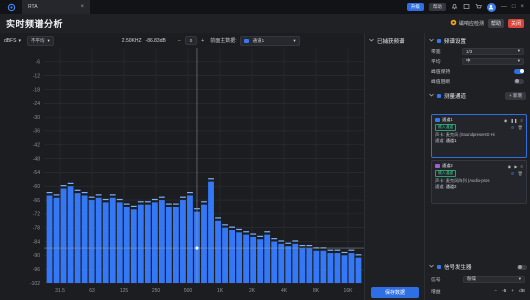  I want to click on readout-level: -86.83dB, so click(155, 40).